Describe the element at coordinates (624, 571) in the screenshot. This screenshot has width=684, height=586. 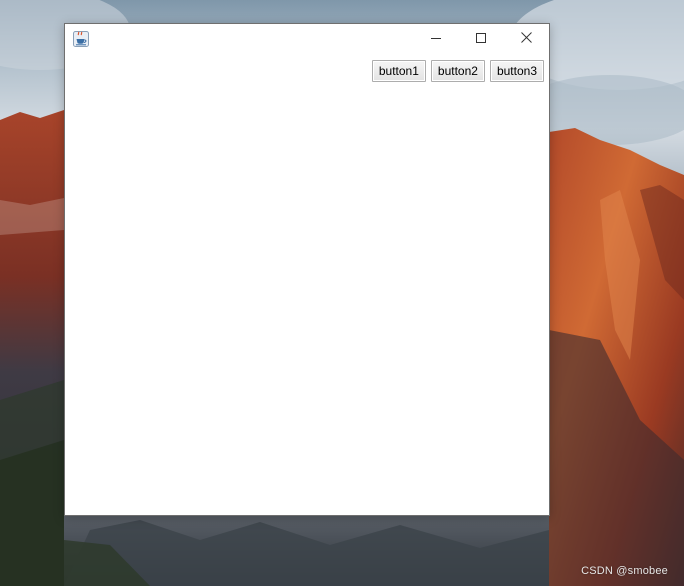
I see `watermark-text: CSDN @smobee` at that location.